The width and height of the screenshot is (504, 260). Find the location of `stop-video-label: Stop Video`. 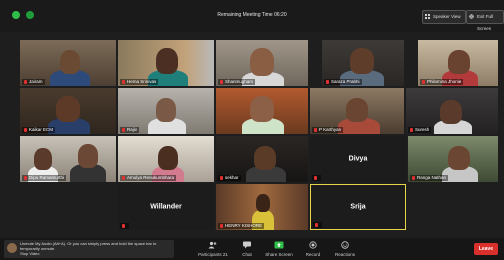

stop-video-label: Stop Video is located at coordinates (96, 253).